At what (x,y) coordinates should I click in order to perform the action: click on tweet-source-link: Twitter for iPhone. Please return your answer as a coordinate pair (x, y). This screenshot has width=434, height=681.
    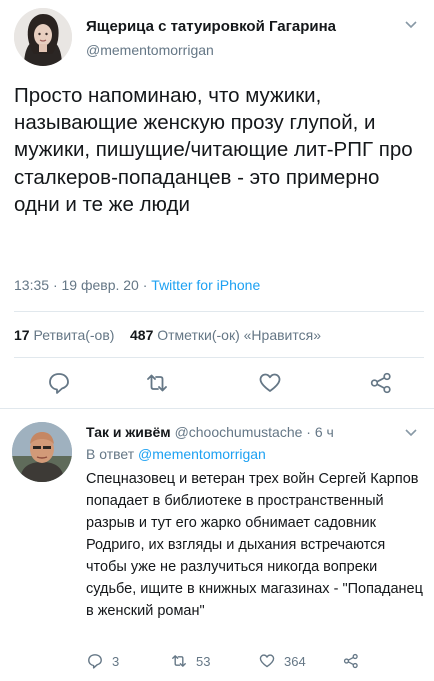
    Looking at the image, I should click on (205, 285).